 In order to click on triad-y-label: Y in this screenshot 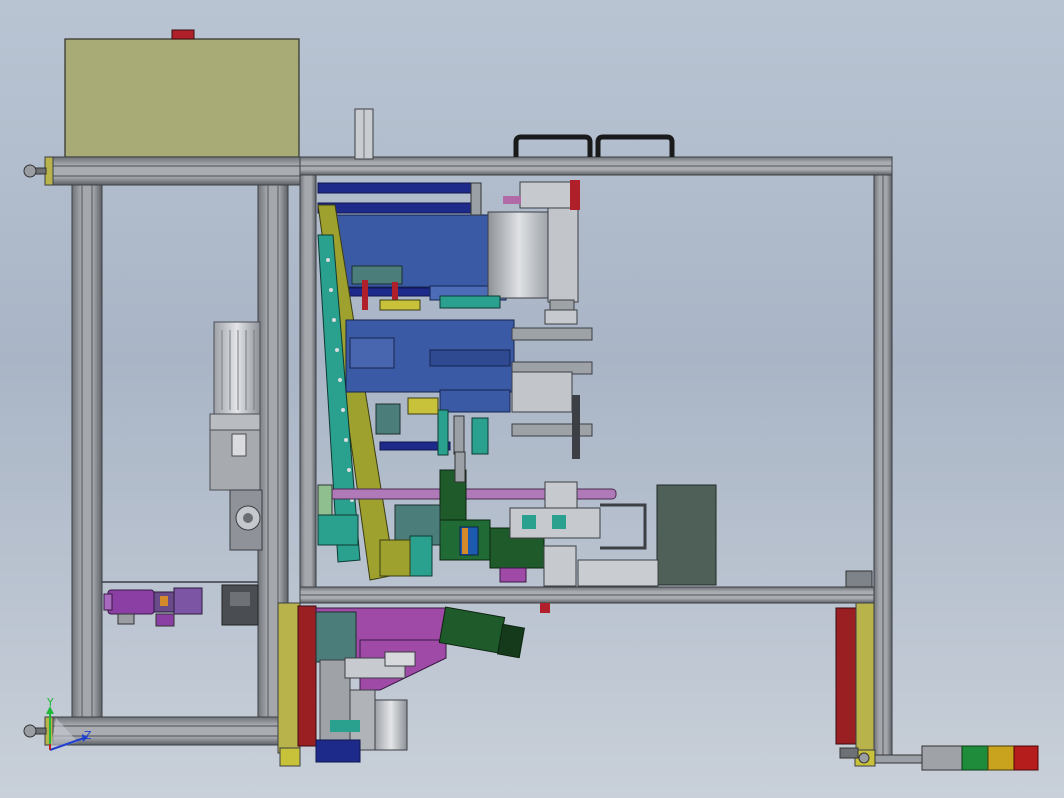, I will do `click(50, 702)`.